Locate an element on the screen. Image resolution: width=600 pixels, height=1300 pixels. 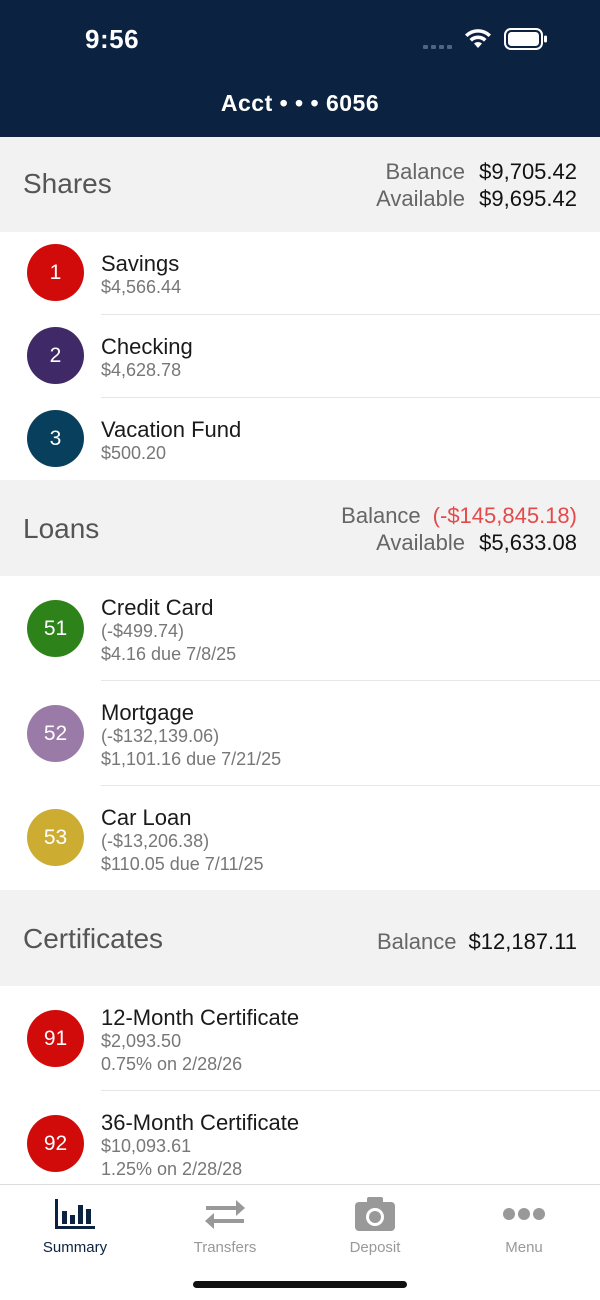
tab-transfers: Transfers is located at coordinates (225, 1224).